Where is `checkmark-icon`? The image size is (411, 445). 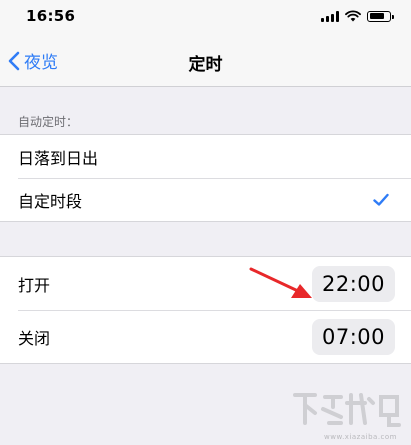
checkmark-icon is located at coordinates (381, 199).